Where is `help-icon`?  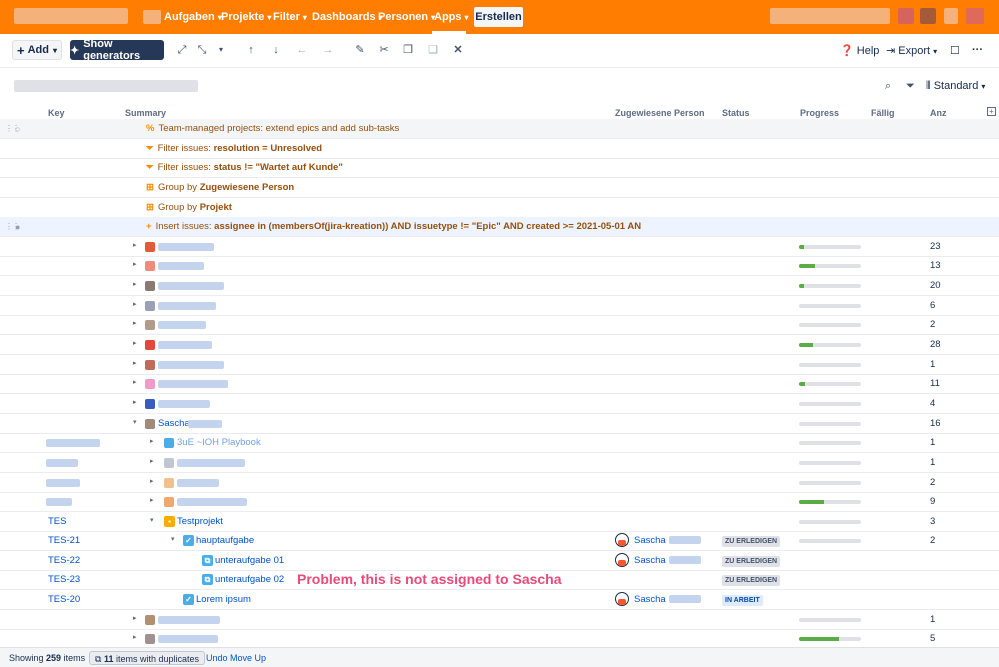 help-icon is located at coordinates (928, 16).